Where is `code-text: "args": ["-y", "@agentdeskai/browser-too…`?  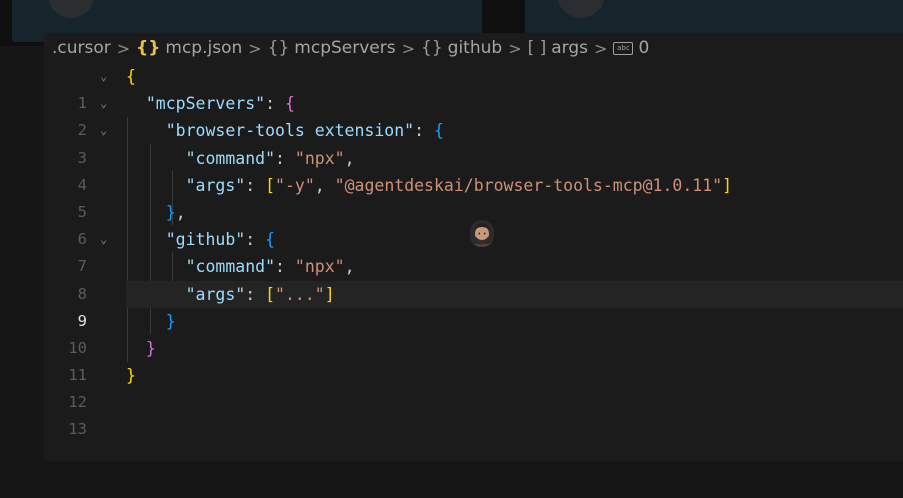 code-text: "args": ["-y", "@agentdeskai/browser-too… is located at coordinates (459, 185).